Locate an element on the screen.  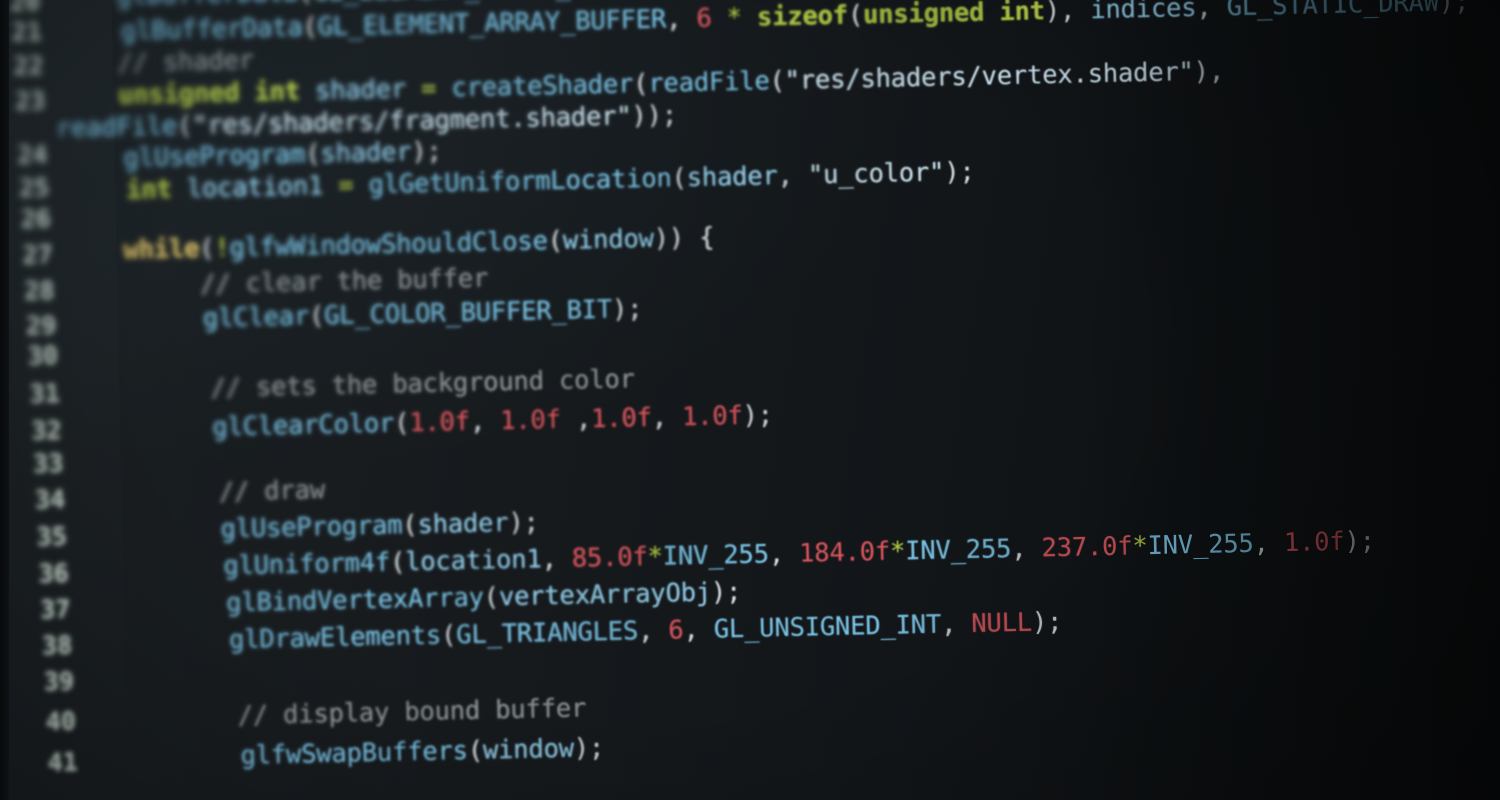
token-null: NULL is located at coordinates (1002, 623).